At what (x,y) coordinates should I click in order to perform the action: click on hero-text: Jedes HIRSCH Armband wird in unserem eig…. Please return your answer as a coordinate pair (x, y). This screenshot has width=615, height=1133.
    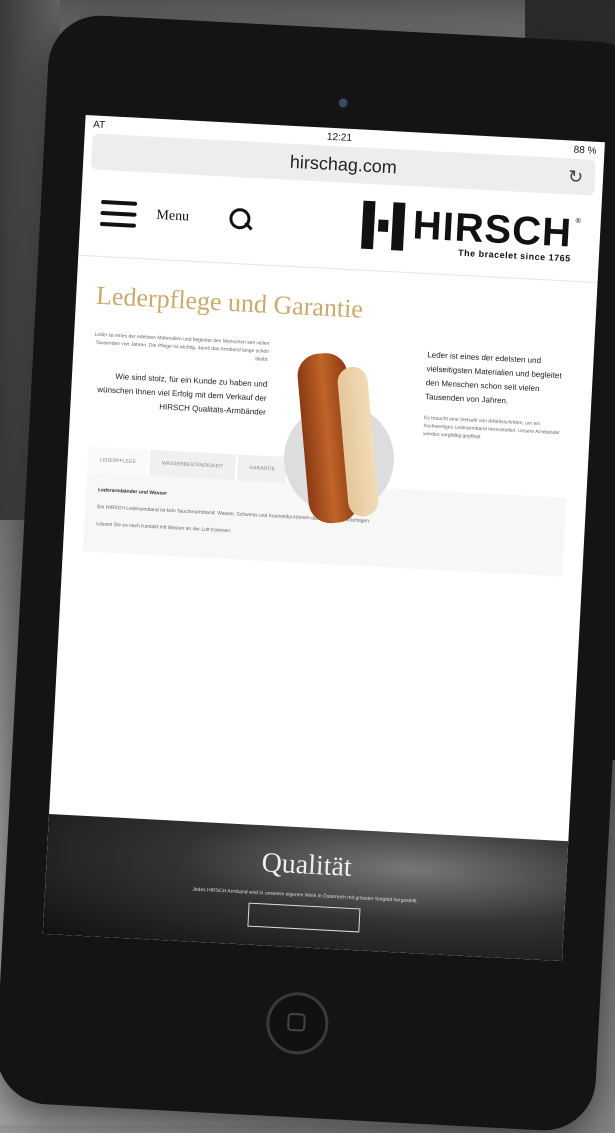
    Looking at the image, I should click on (305, 895).